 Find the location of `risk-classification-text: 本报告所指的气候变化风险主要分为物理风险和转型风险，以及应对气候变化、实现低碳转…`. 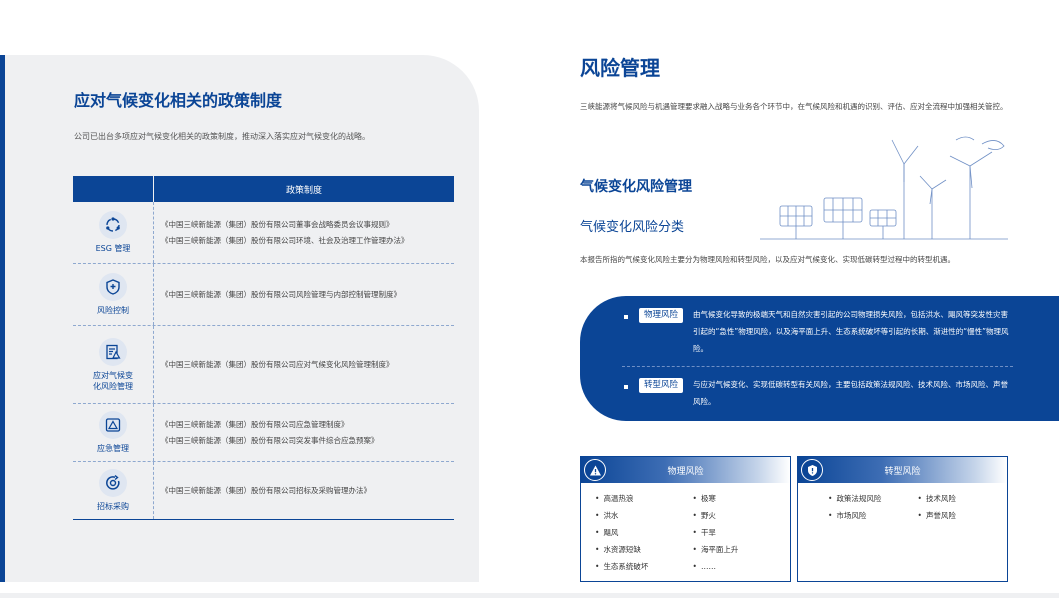

risk-classification-text: 本报告所指的气候变化风险主要分为物理风险和转型风险，以及应对气候变化、实现低碳转… is located at coordinates (767, 259).